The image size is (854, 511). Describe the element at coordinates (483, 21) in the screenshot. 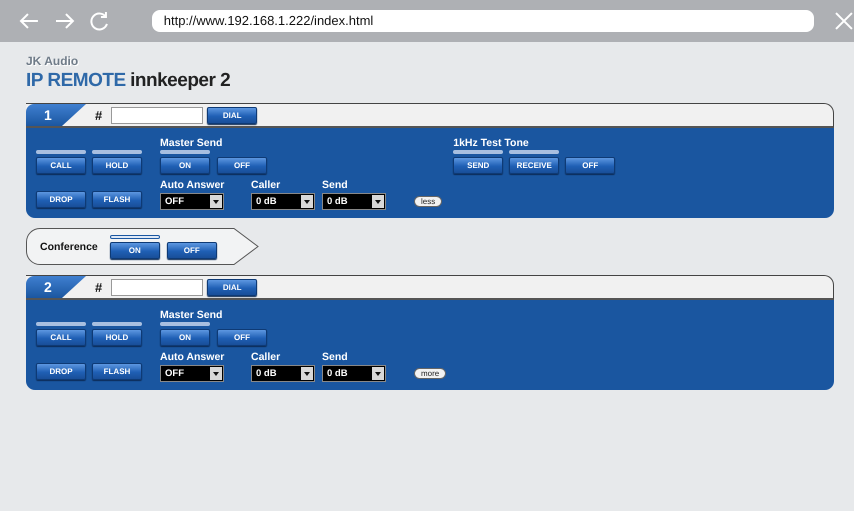

I see `address-bar: http://www.192.168.1.222/index.html` at that location.